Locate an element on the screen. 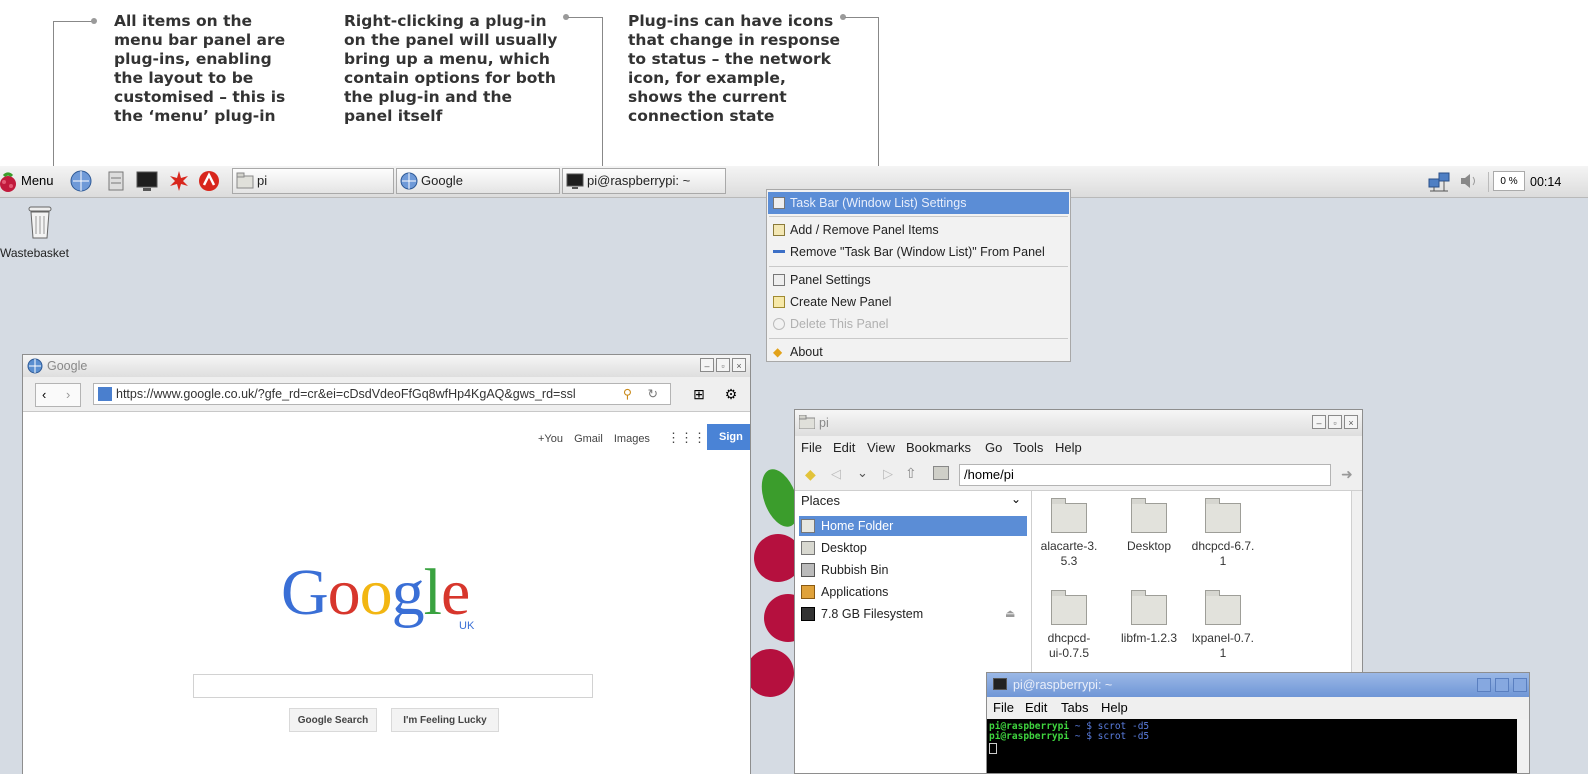 The image size is (1588, 774). places-header: Places is located at coordinates (820, 500).